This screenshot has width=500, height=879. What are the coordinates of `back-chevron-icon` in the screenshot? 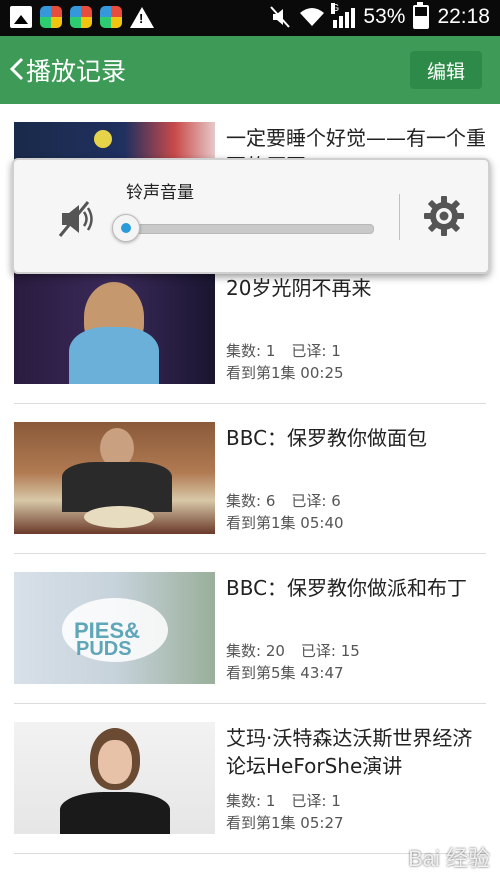 It's located at (17, 69).